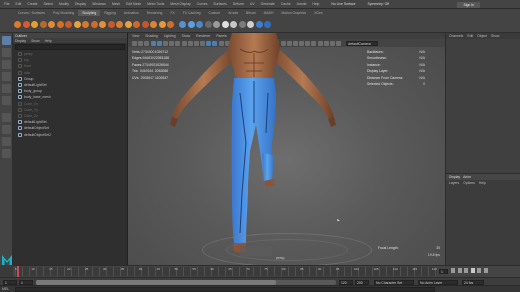 The width and height of the screenshot is (520, 292). I want to click on shelf-tab-fx-caching: FX Caching, so click(192, 13).